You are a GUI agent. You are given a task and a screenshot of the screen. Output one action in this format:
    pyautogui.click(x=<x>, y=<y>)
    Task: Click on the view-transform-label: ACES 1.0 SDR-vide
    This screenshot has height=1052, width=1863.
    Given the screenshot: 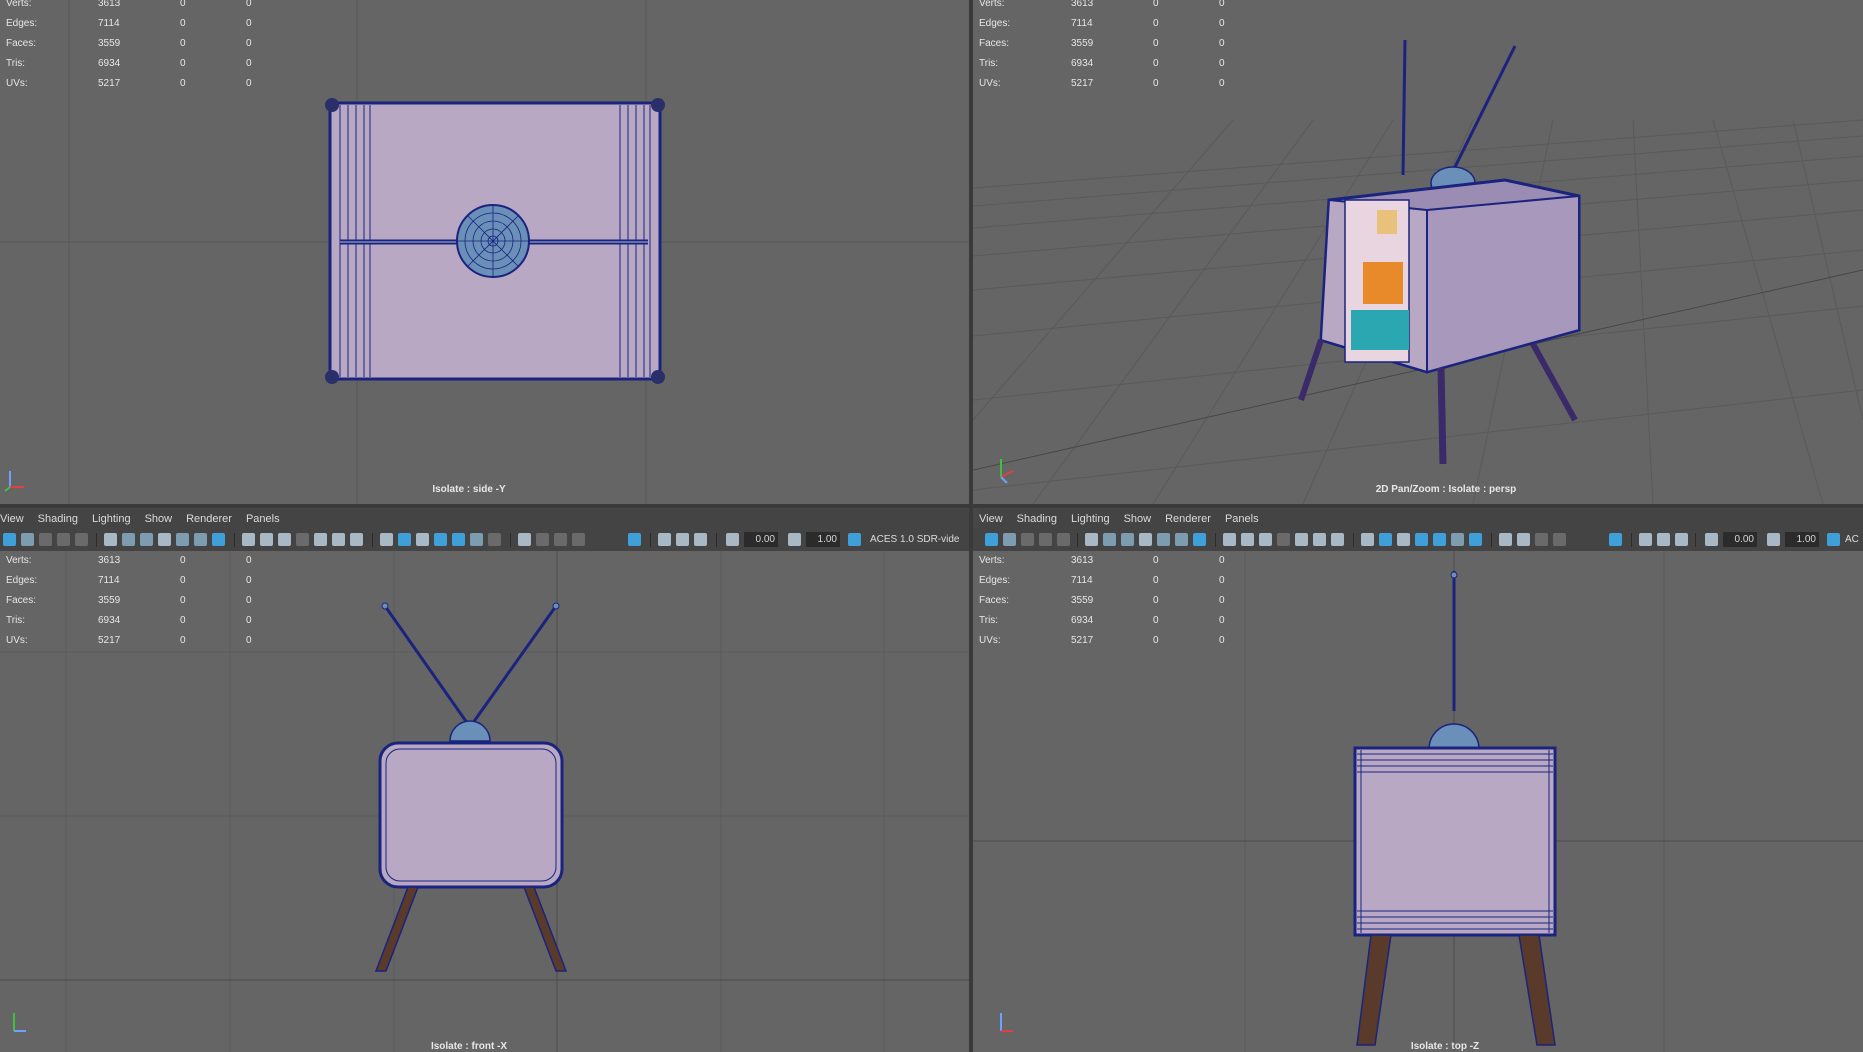 What is the action you would take?
    pyautogui.click(x=914, y=540)
    